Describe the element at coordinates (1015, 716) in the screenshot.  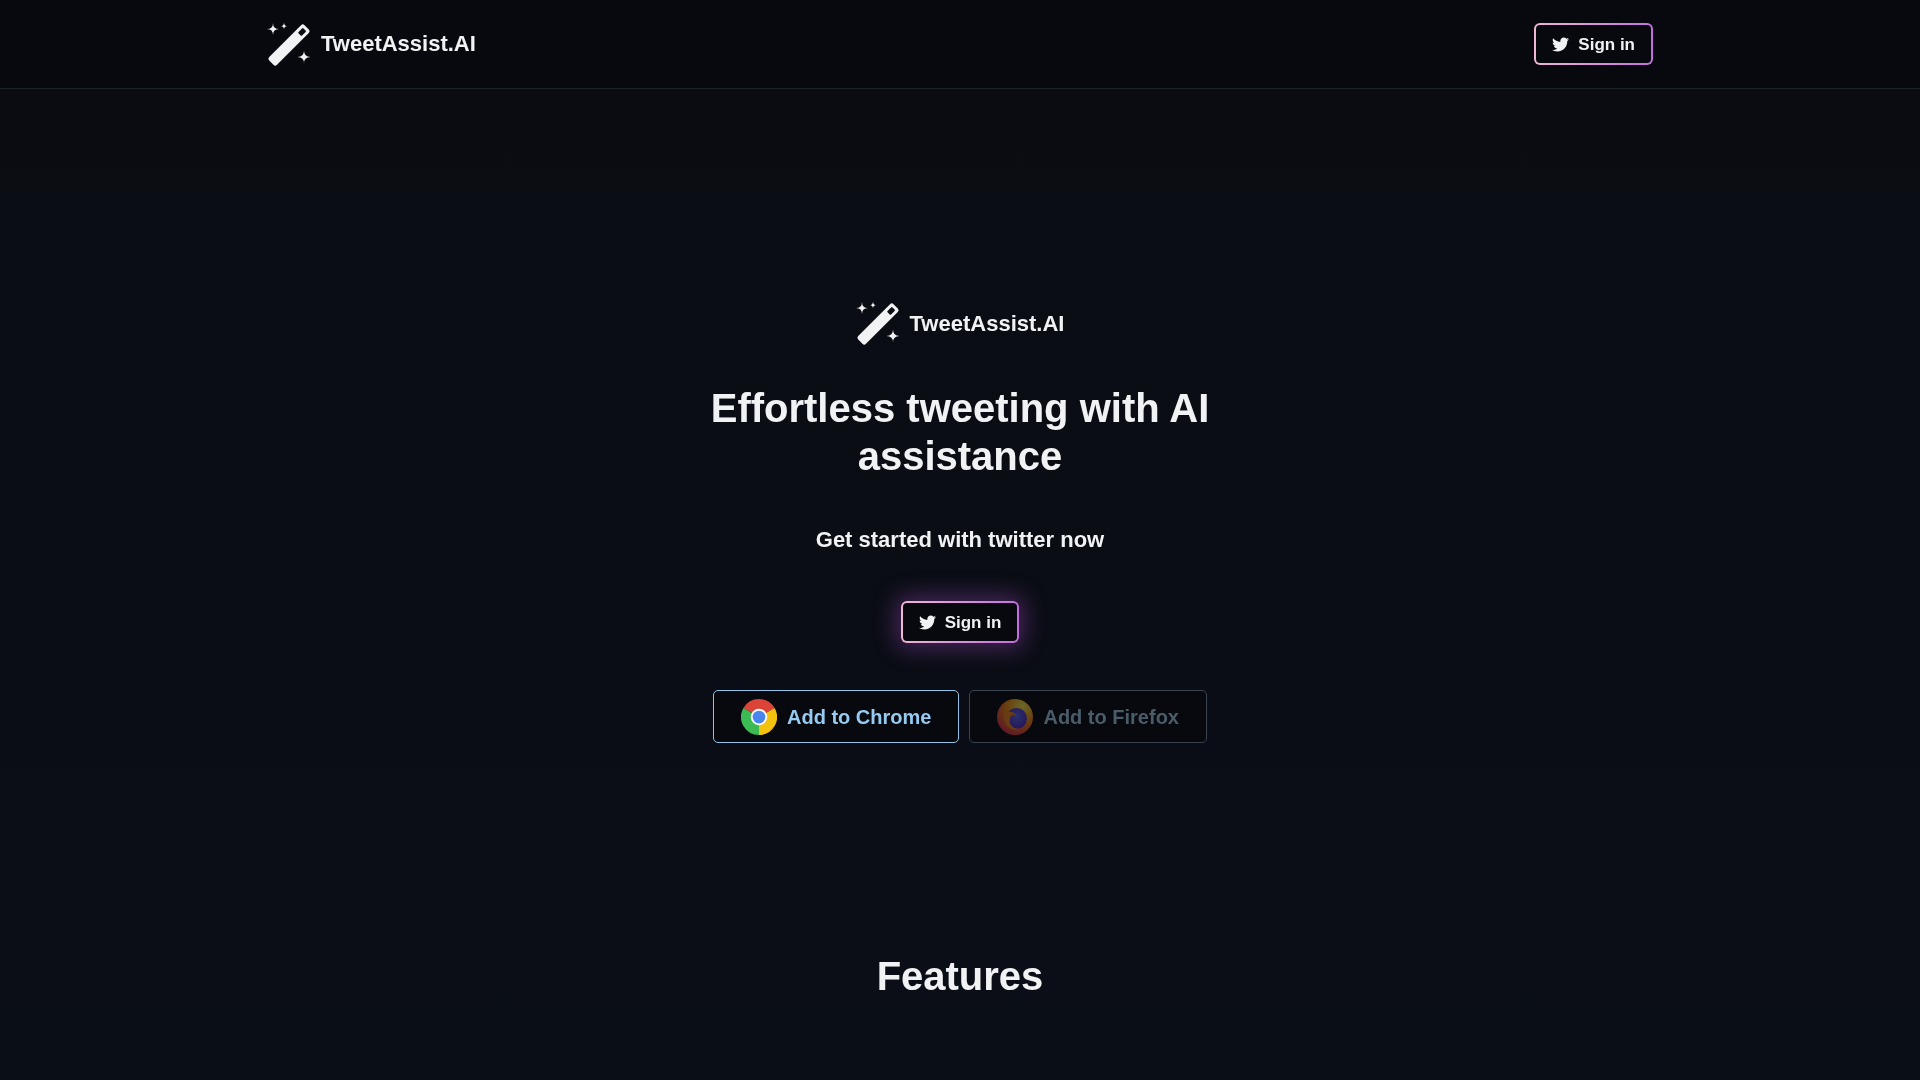
I see `firefox-icon` at that location.